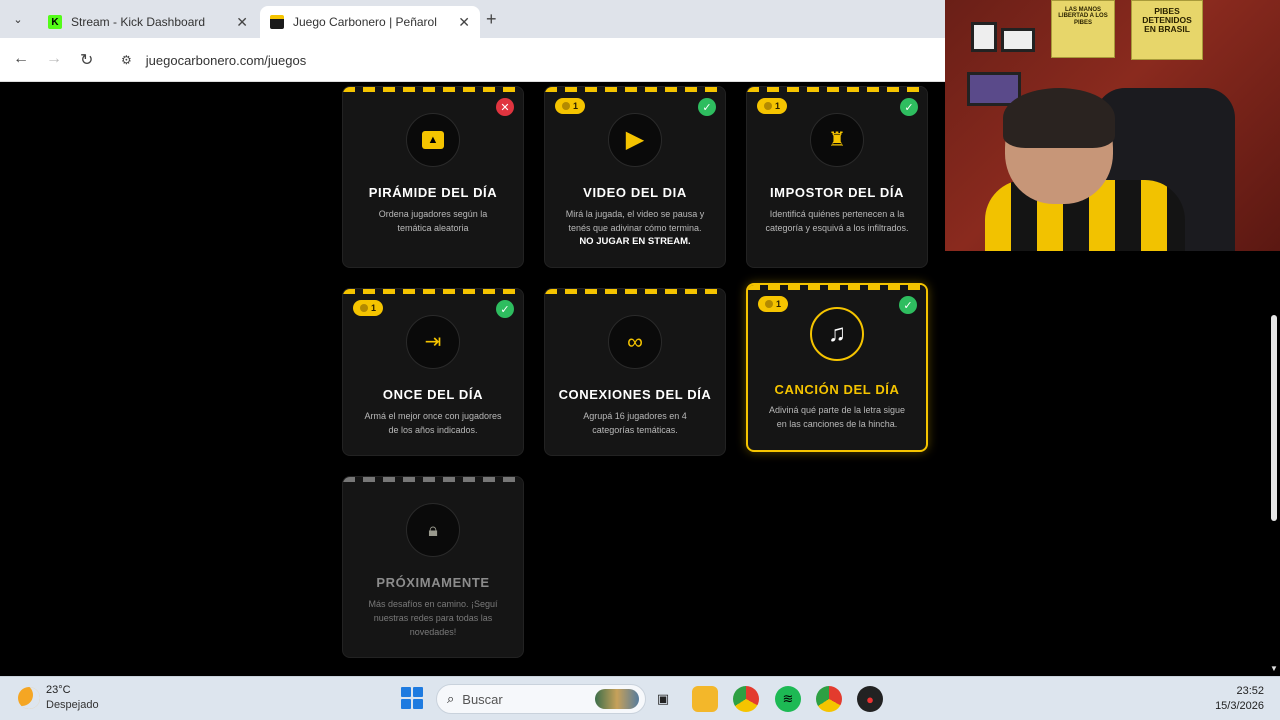 This screenshot has width=1280, height=720. What do you see at coordinates (1239, 706) in the screenshot?
I see `clock-date: 15/3/2026` at bounding box center [1239, 706].